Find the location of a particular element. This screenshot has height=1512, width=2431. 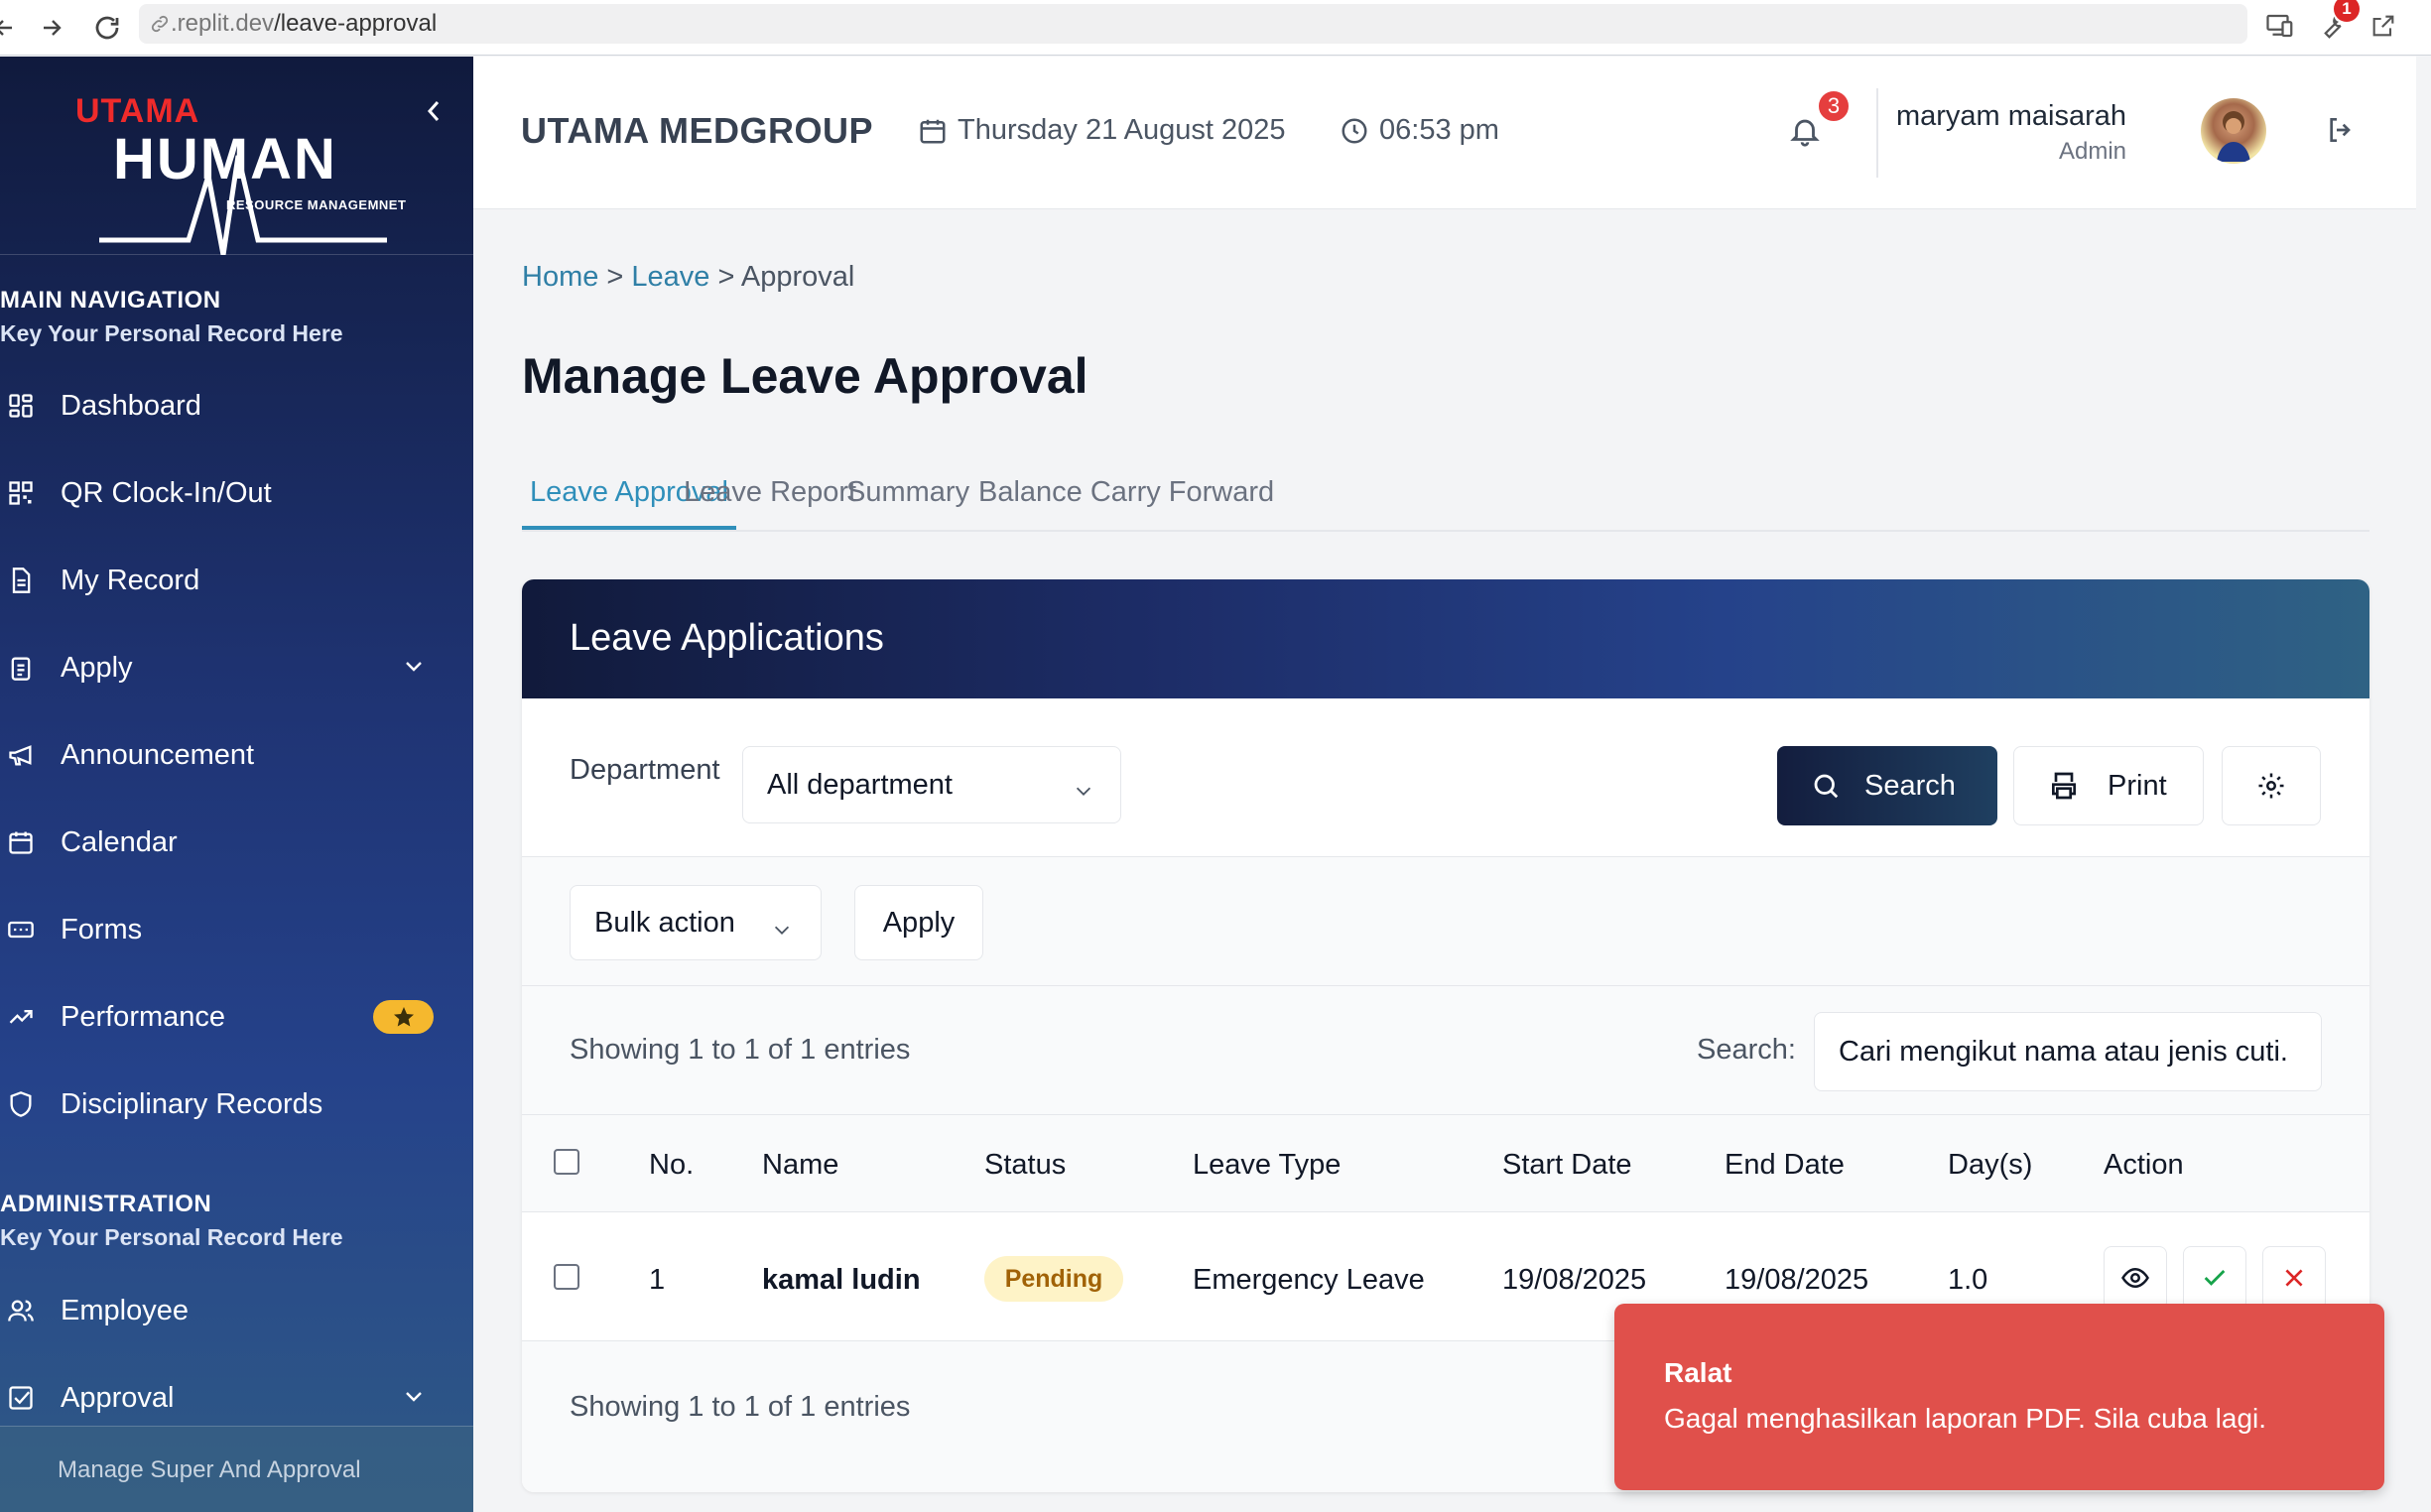

column-header-action: Action is located at coordinates (2144, 1165).